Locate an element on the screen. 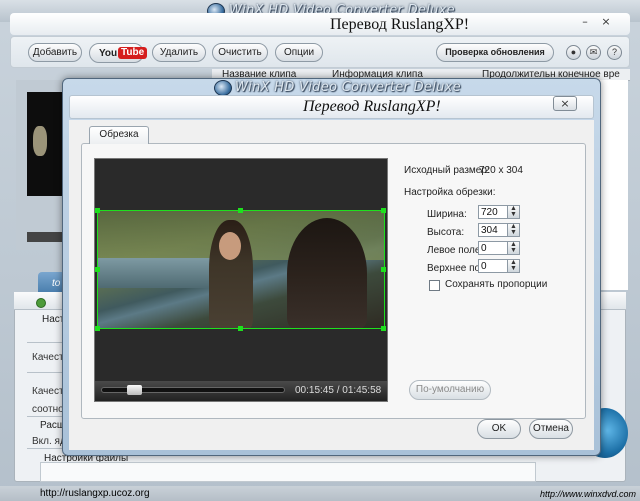 The image size is (640, 501). source-size-label: Исходный размер: is located at coordinates (447, 170).